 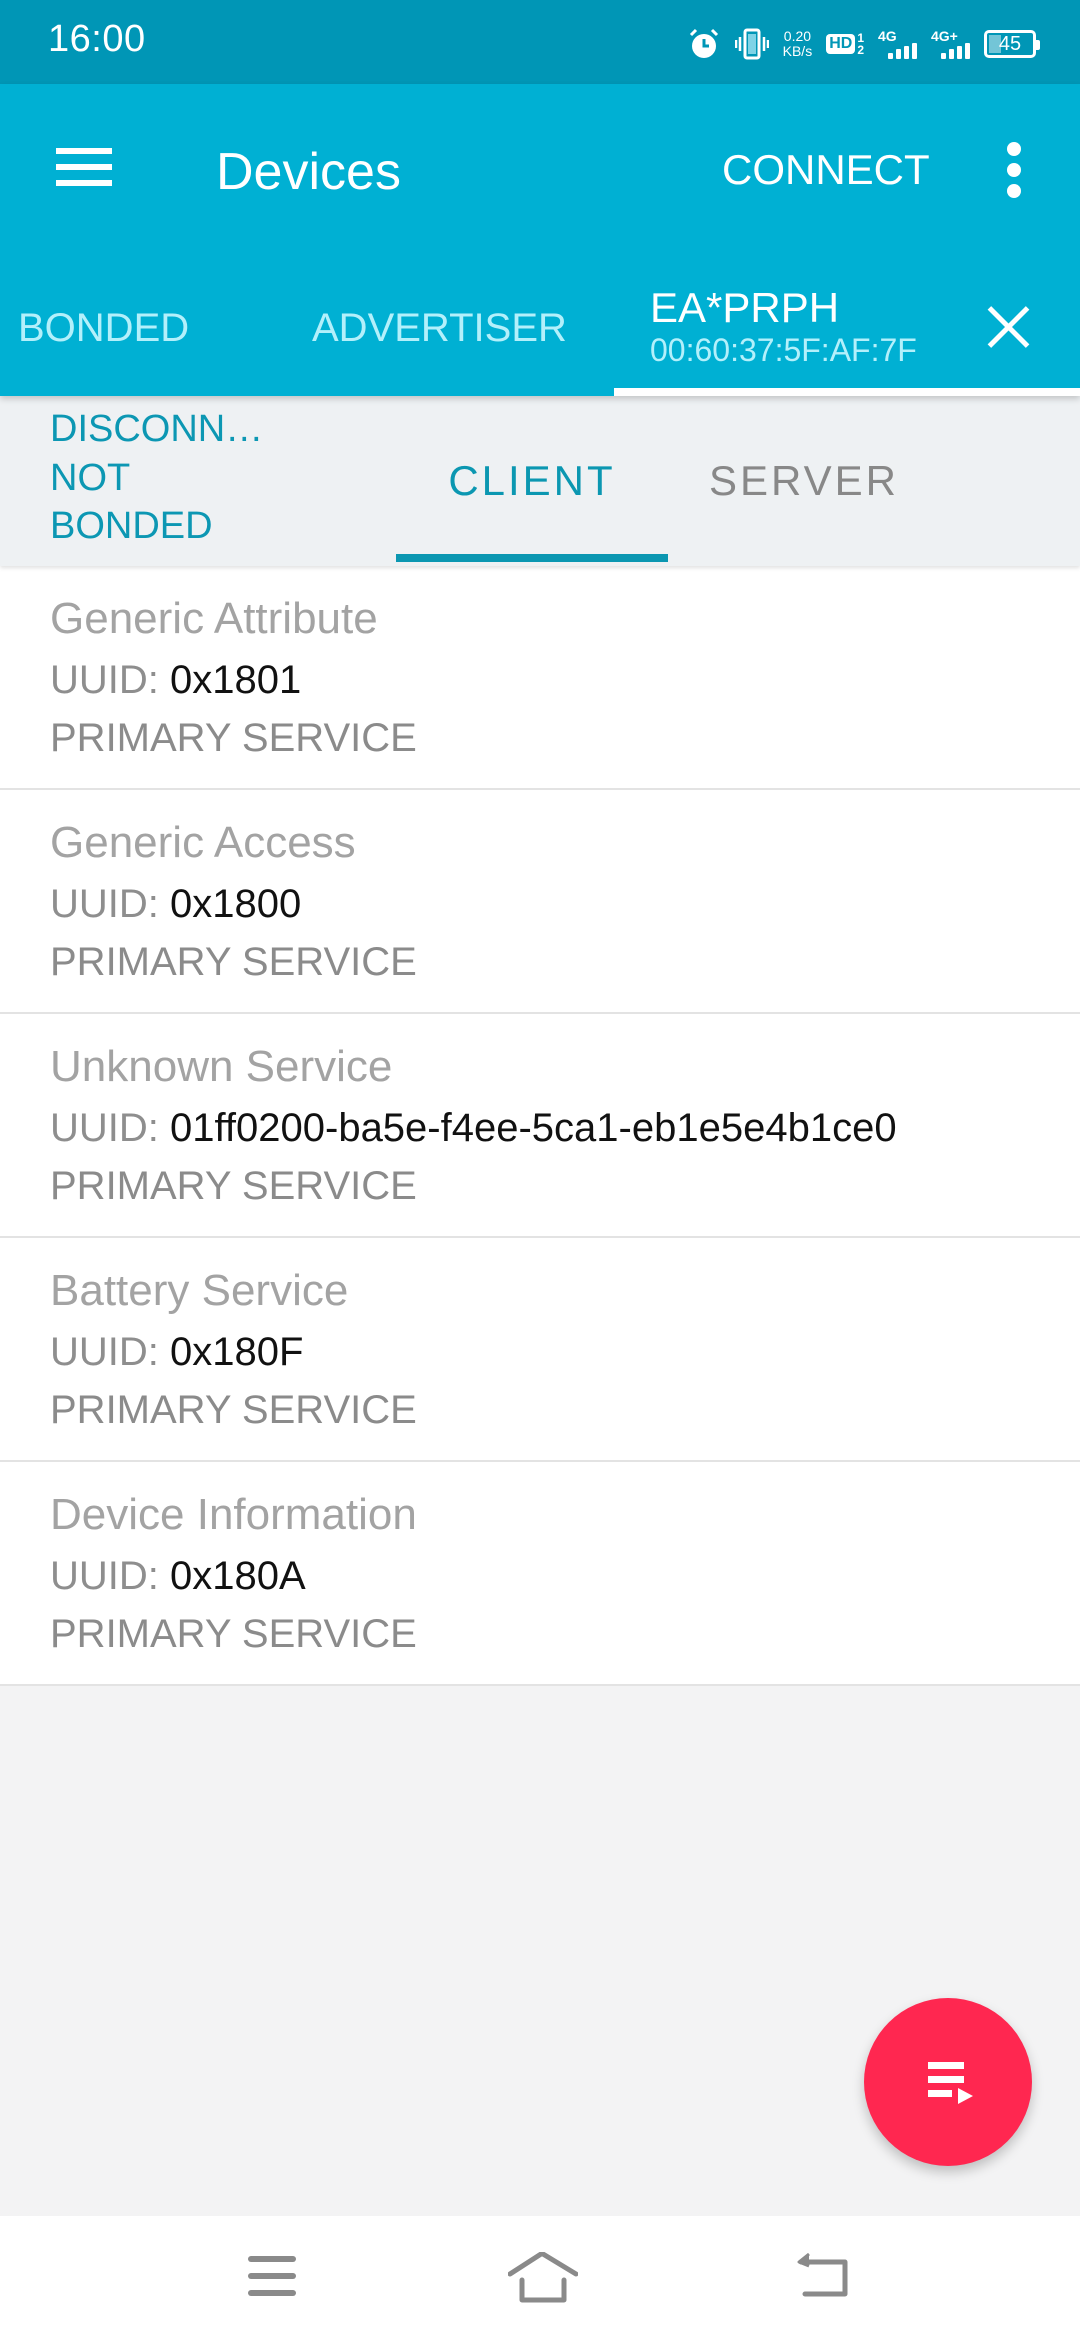 I want to click on uuid-value: 01ff0200-ba5e-f4ee-5ca1-eb1e5e4b1ce0, so click(x=533, y=1128).